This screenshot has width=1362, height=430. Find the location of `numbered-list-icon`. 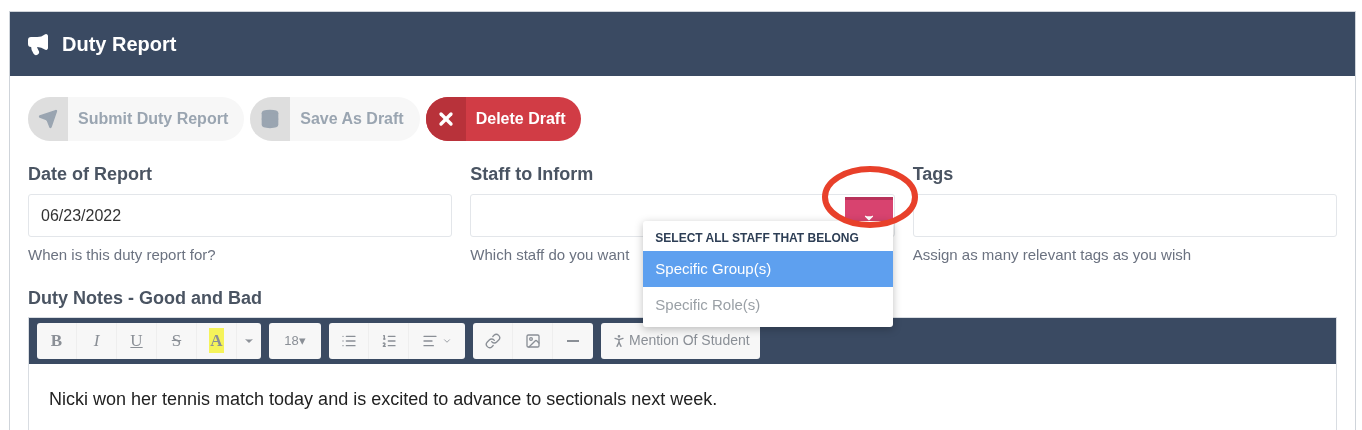

numbered-list-icon is located at coordinates (388, 340).